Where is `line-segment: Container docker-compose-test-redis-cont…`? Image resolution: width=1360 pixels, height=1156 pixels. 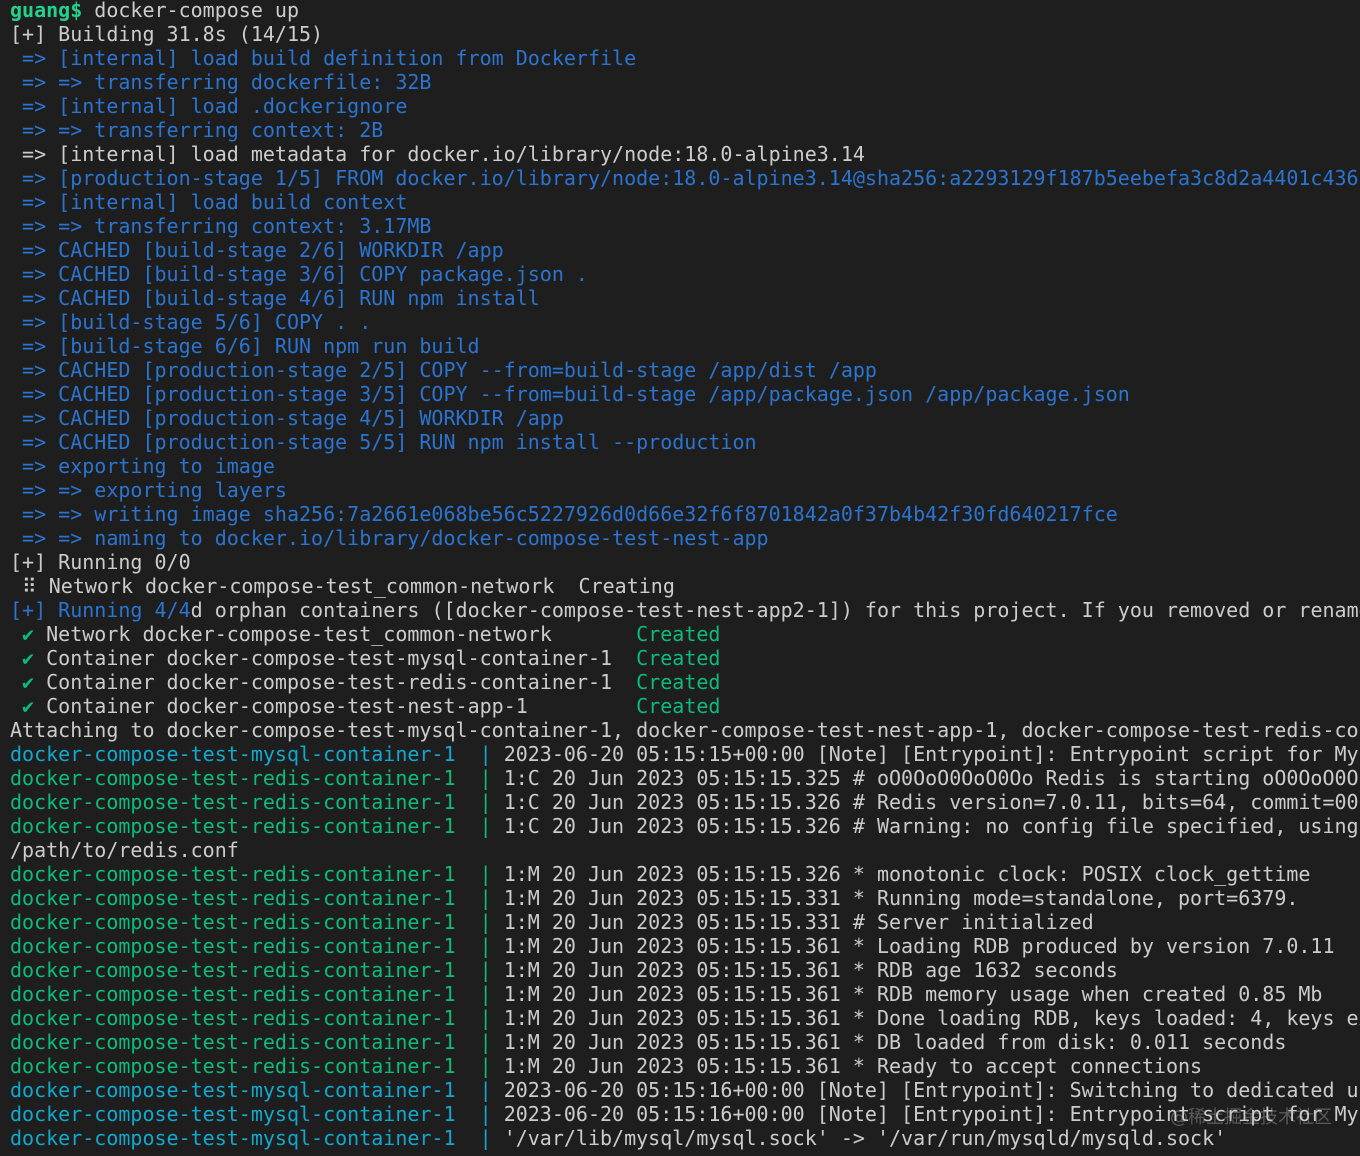 line-segment: Container docker-compose-test-redis-cont… is located at coordinates (335, 682).